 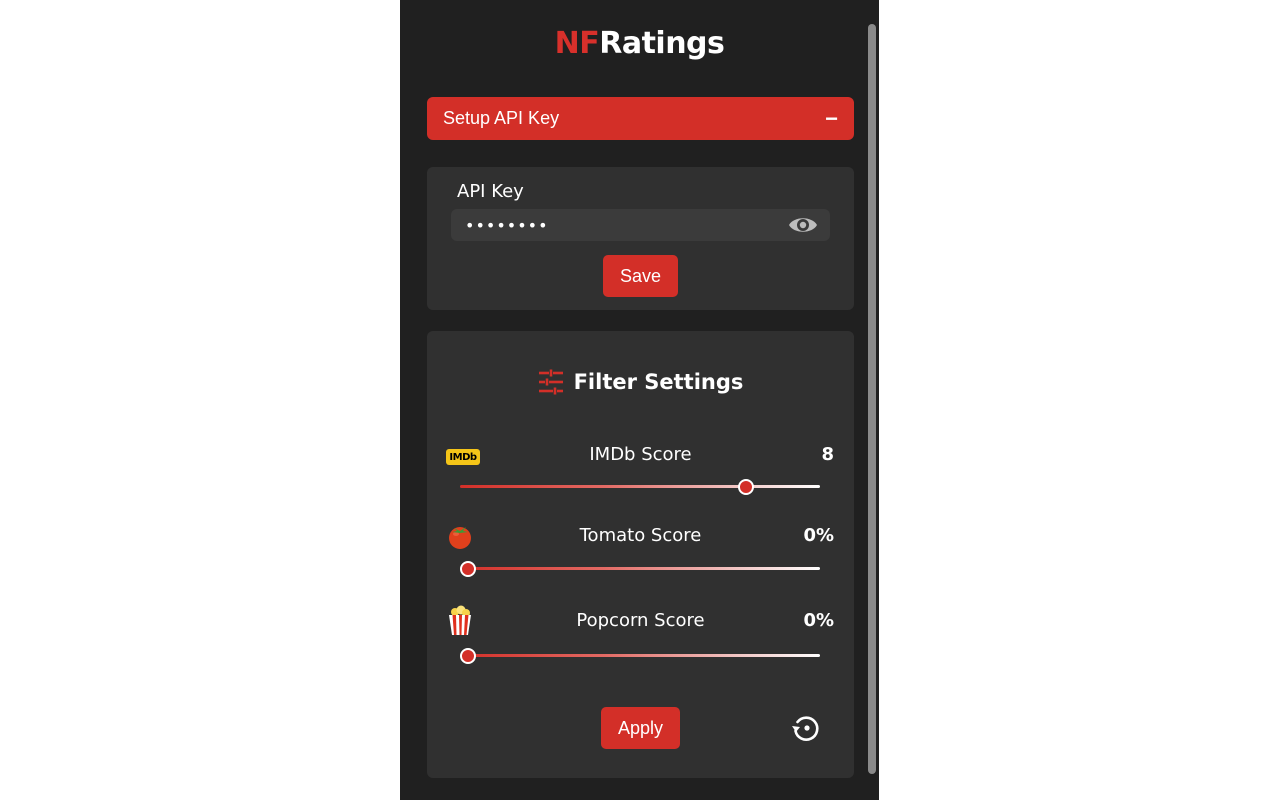 I want to click on imdb-score-value: 8, so click(x=827, y=454).